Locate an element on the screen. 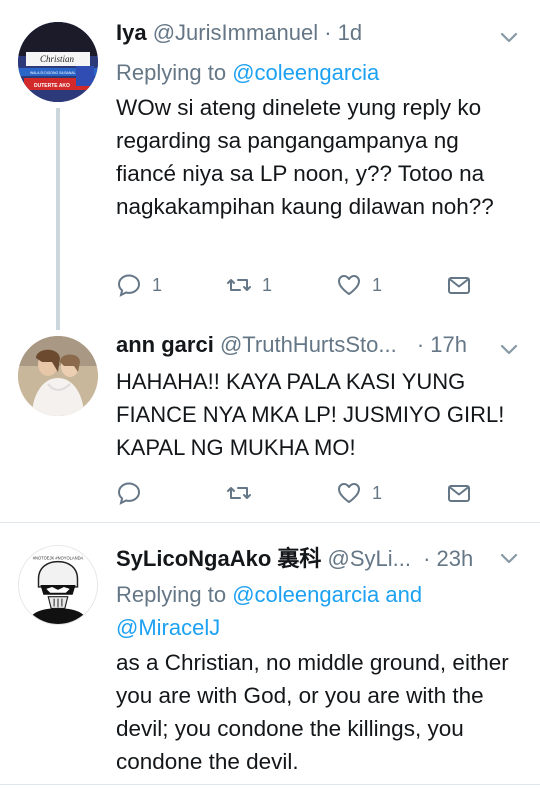 Image resolution: width=540 pixels, height=788 pixels. avatar-small-text: WALA SI DIGONG SA BANAL is located at coordinates (53, 73).